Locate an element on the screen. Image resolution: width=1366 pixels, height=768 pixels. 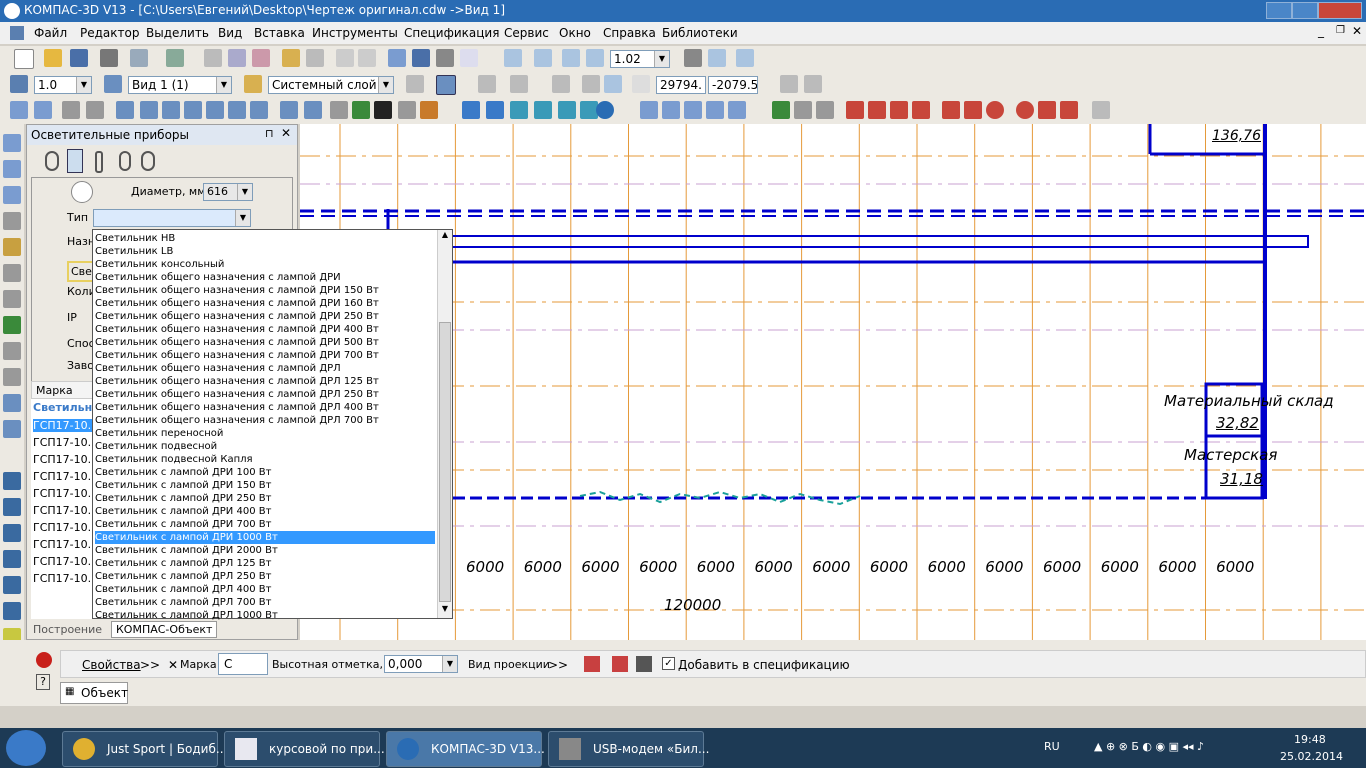
tool21-icon is located at coordinates (519, 110).